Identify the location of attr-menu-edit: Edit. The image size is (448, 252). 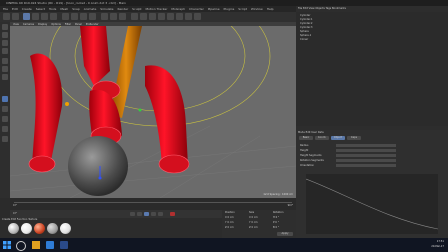
(308, 132).